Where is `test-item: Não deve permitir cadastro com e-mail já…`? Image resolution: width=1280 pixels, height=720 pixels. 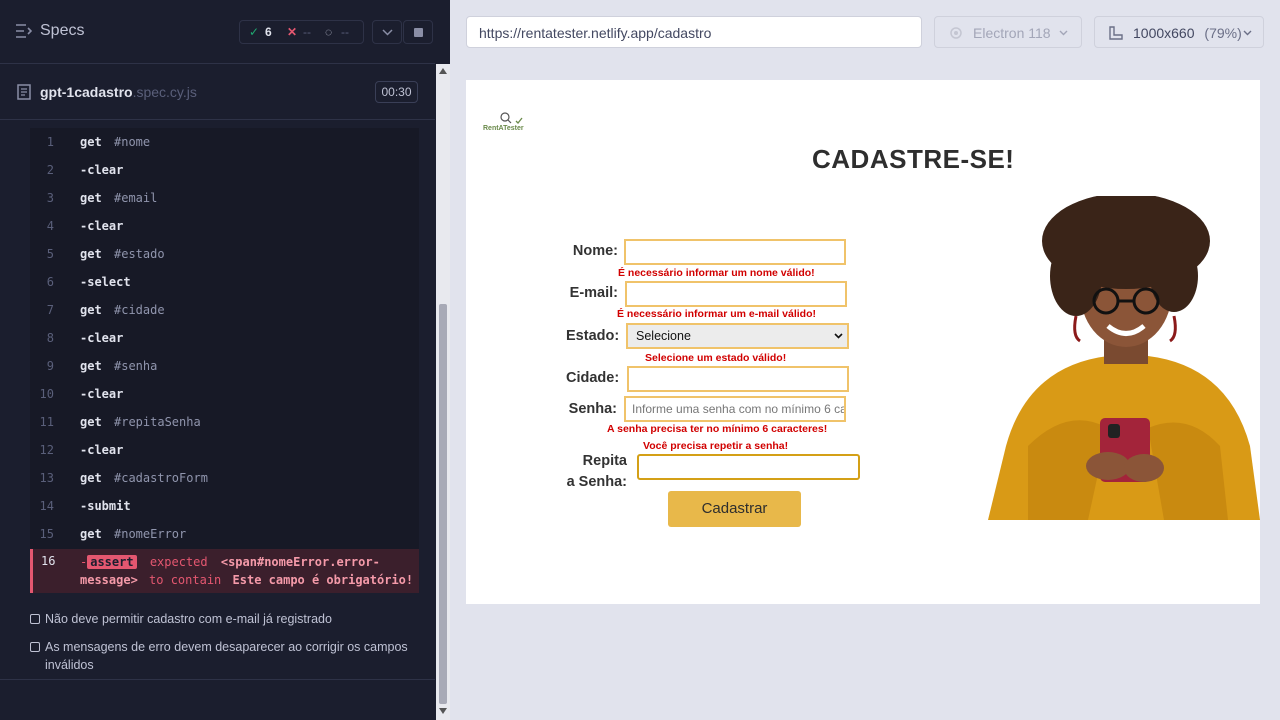 test-item: Não deve permitir cadastro com e-mail já… is located at coordinates (225, 619).